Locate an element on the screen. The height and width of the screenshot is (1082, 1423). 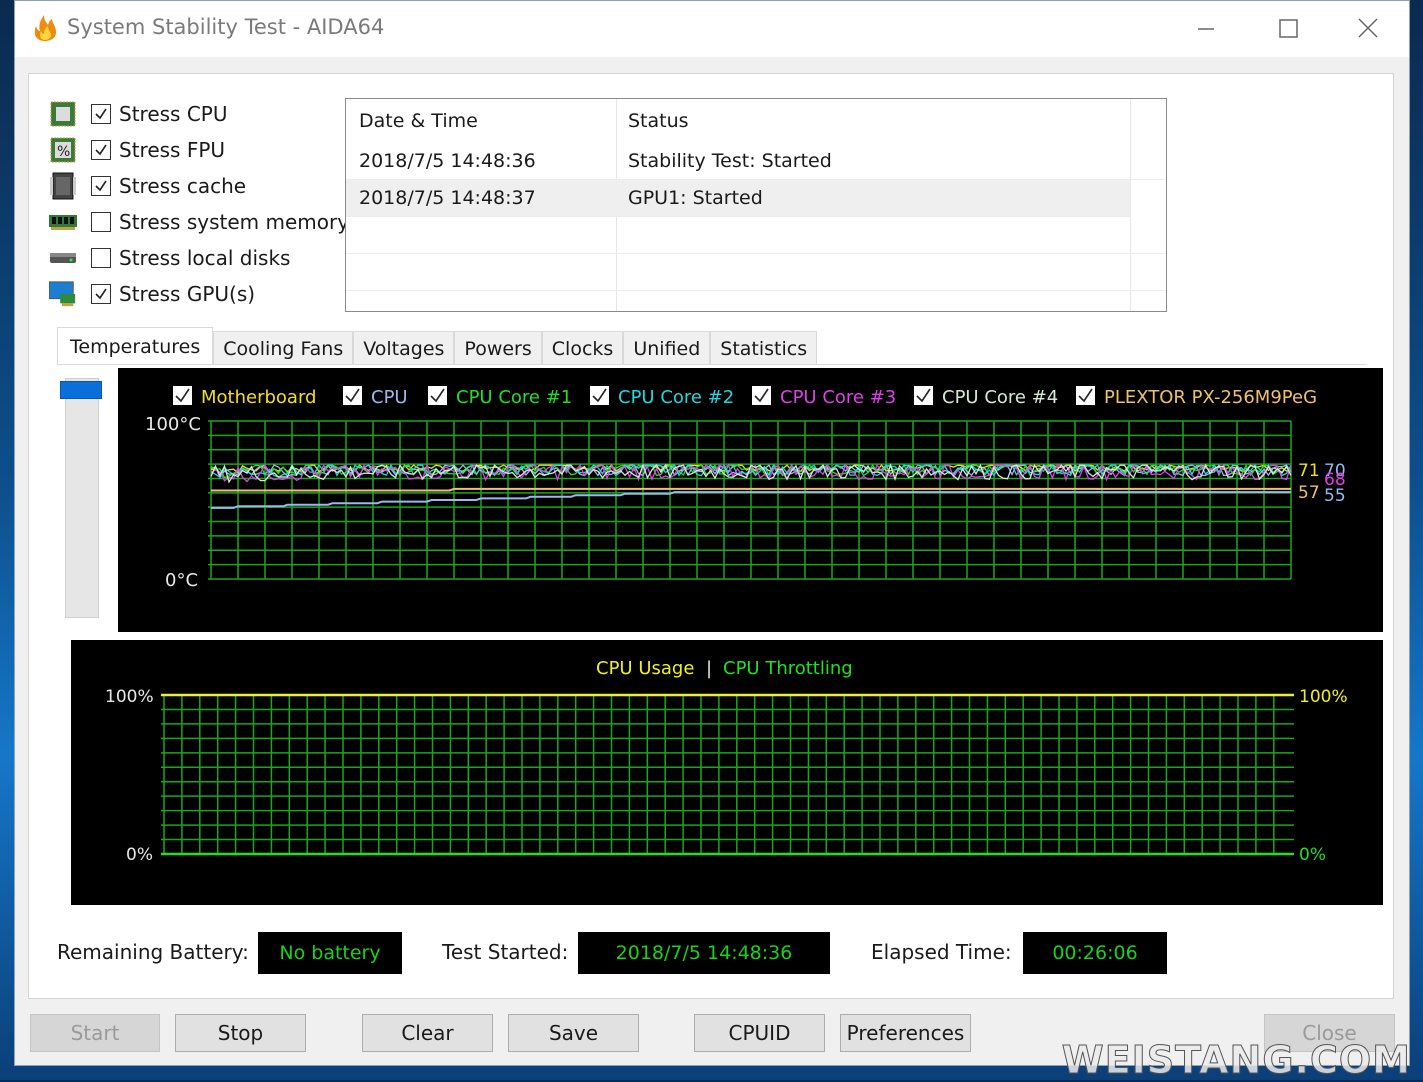
tab-unified: Unified is located at coordinates (667, 348).